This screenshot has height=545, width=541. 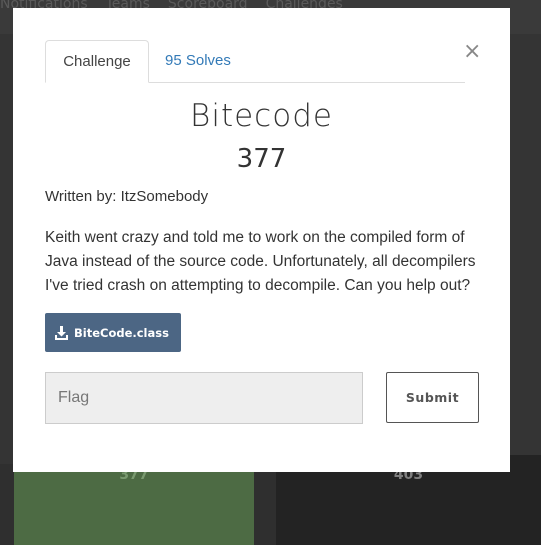 What do you see at coordinates (261, 116) in the screenshot?
I see `challenge-title: Bitecode` at bounding box center [261, 116].